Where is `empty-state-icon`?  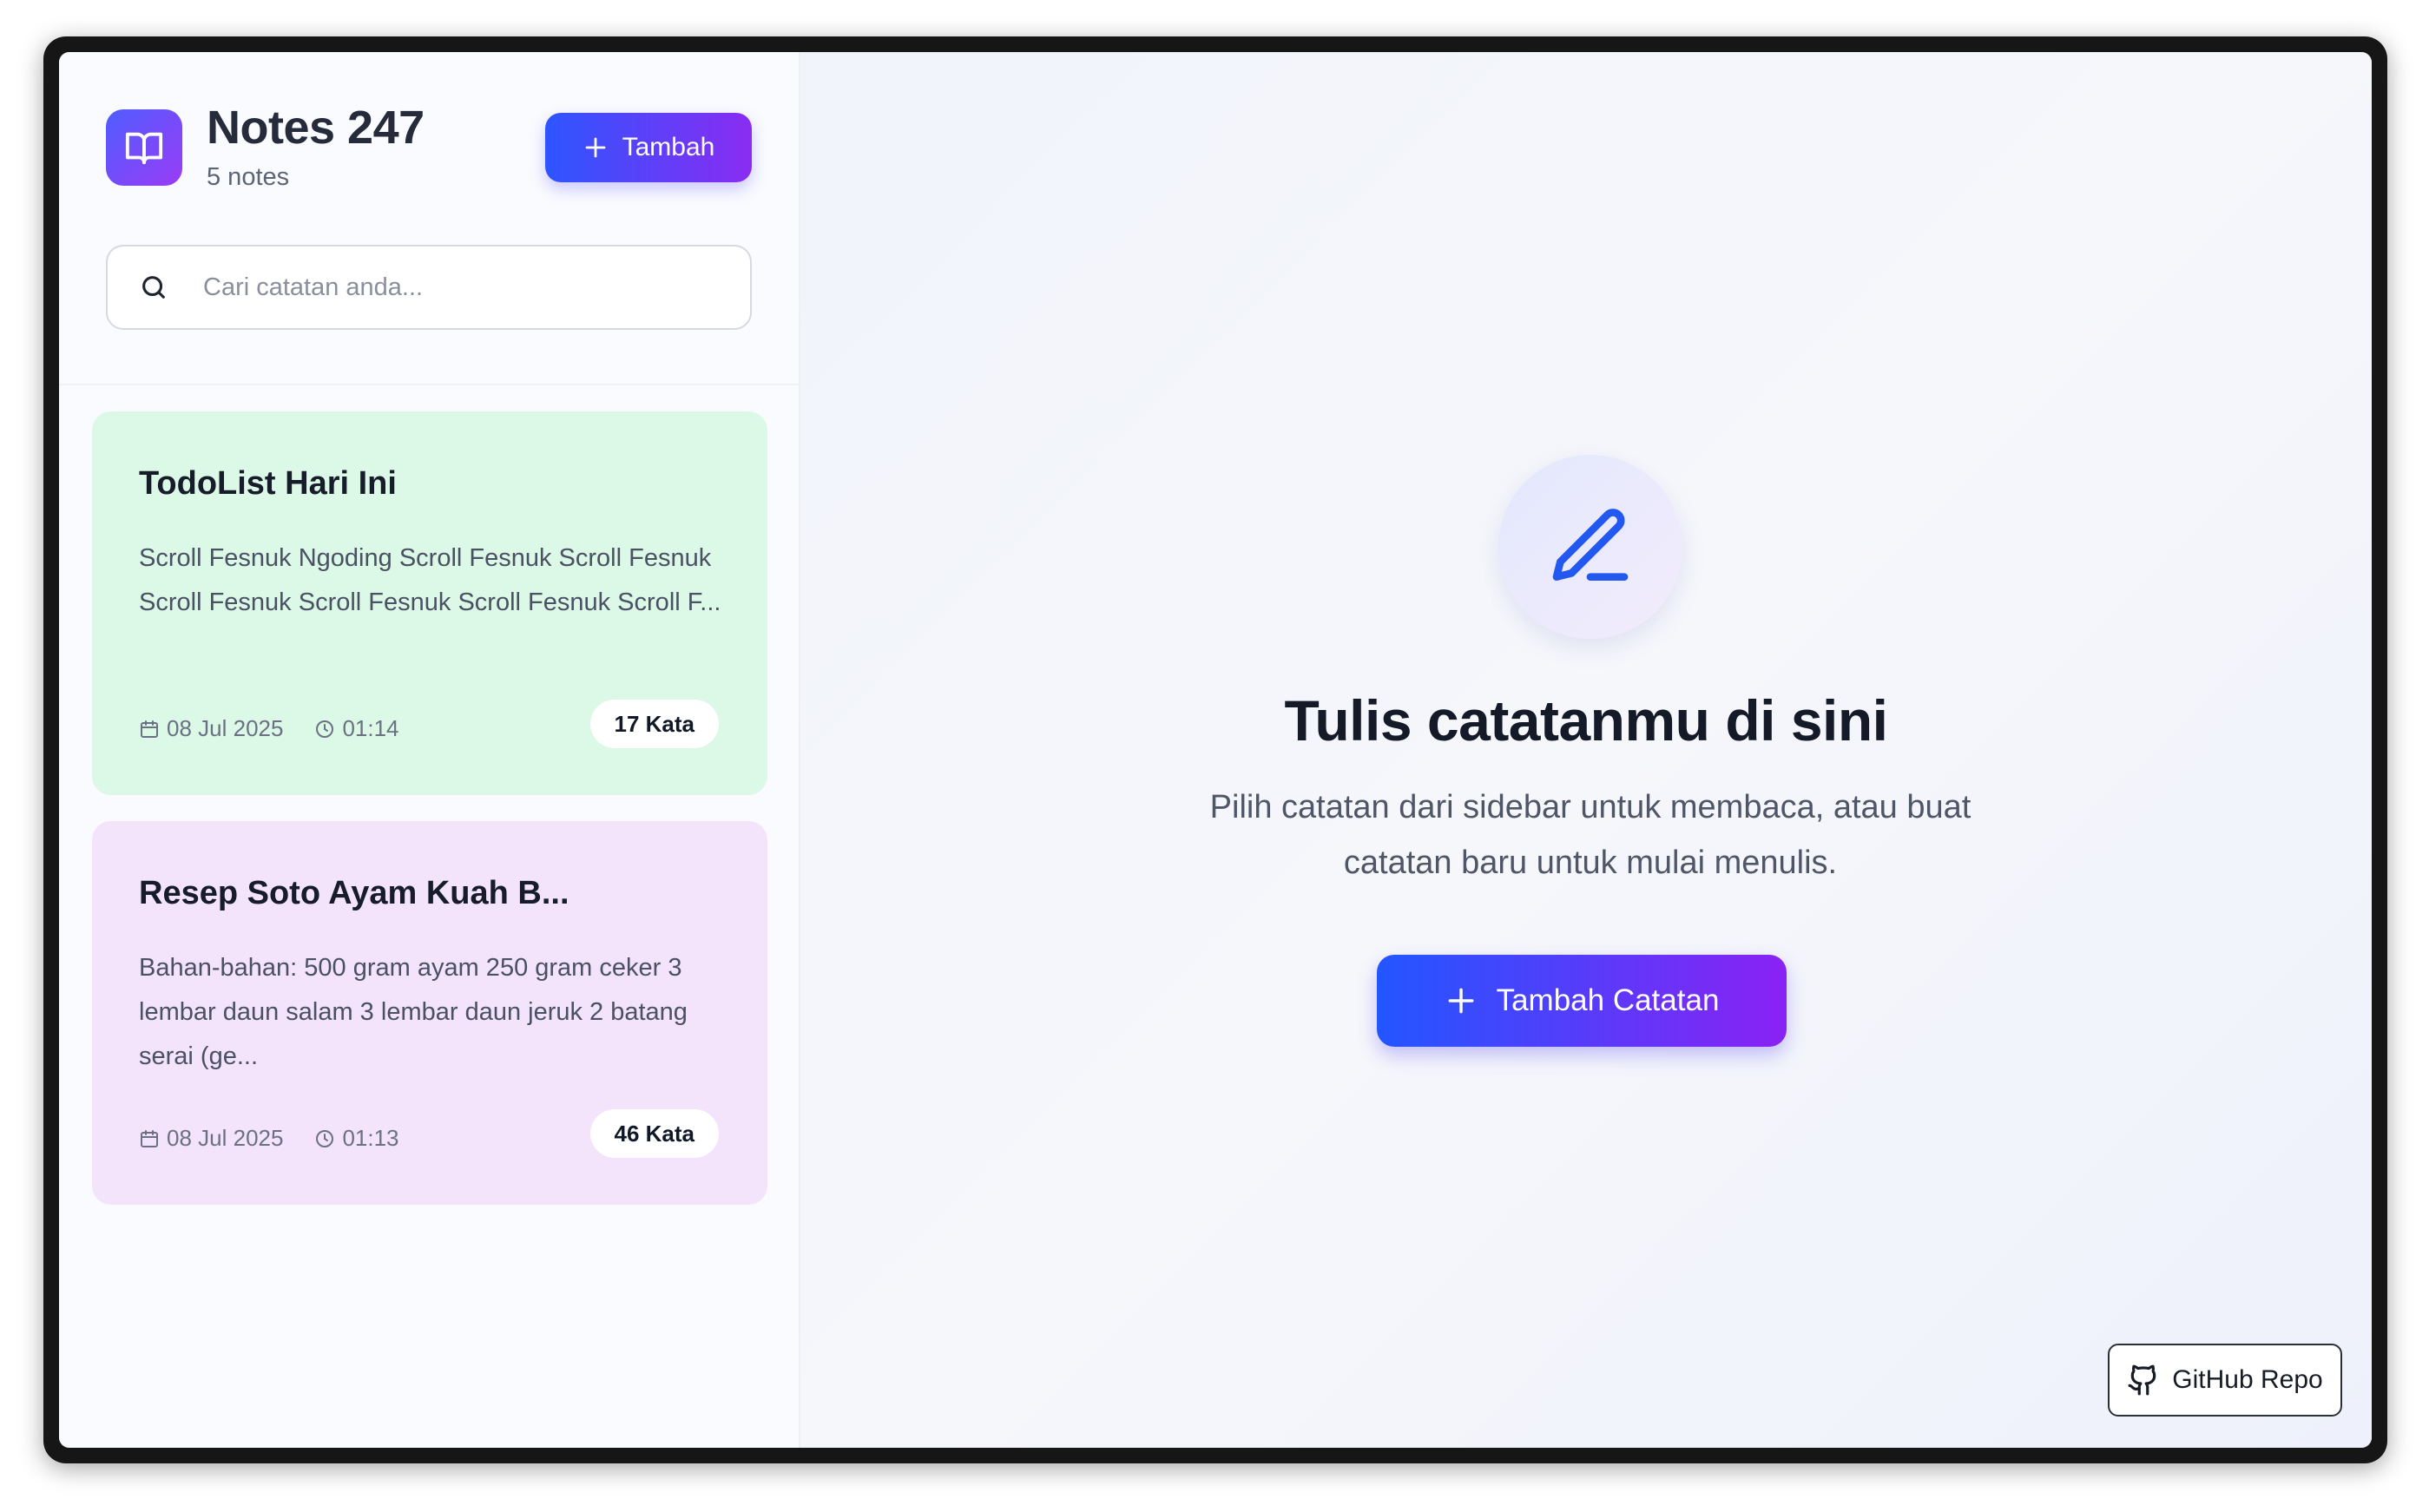
empty-state-icon is located at coordinates (1590, 547).